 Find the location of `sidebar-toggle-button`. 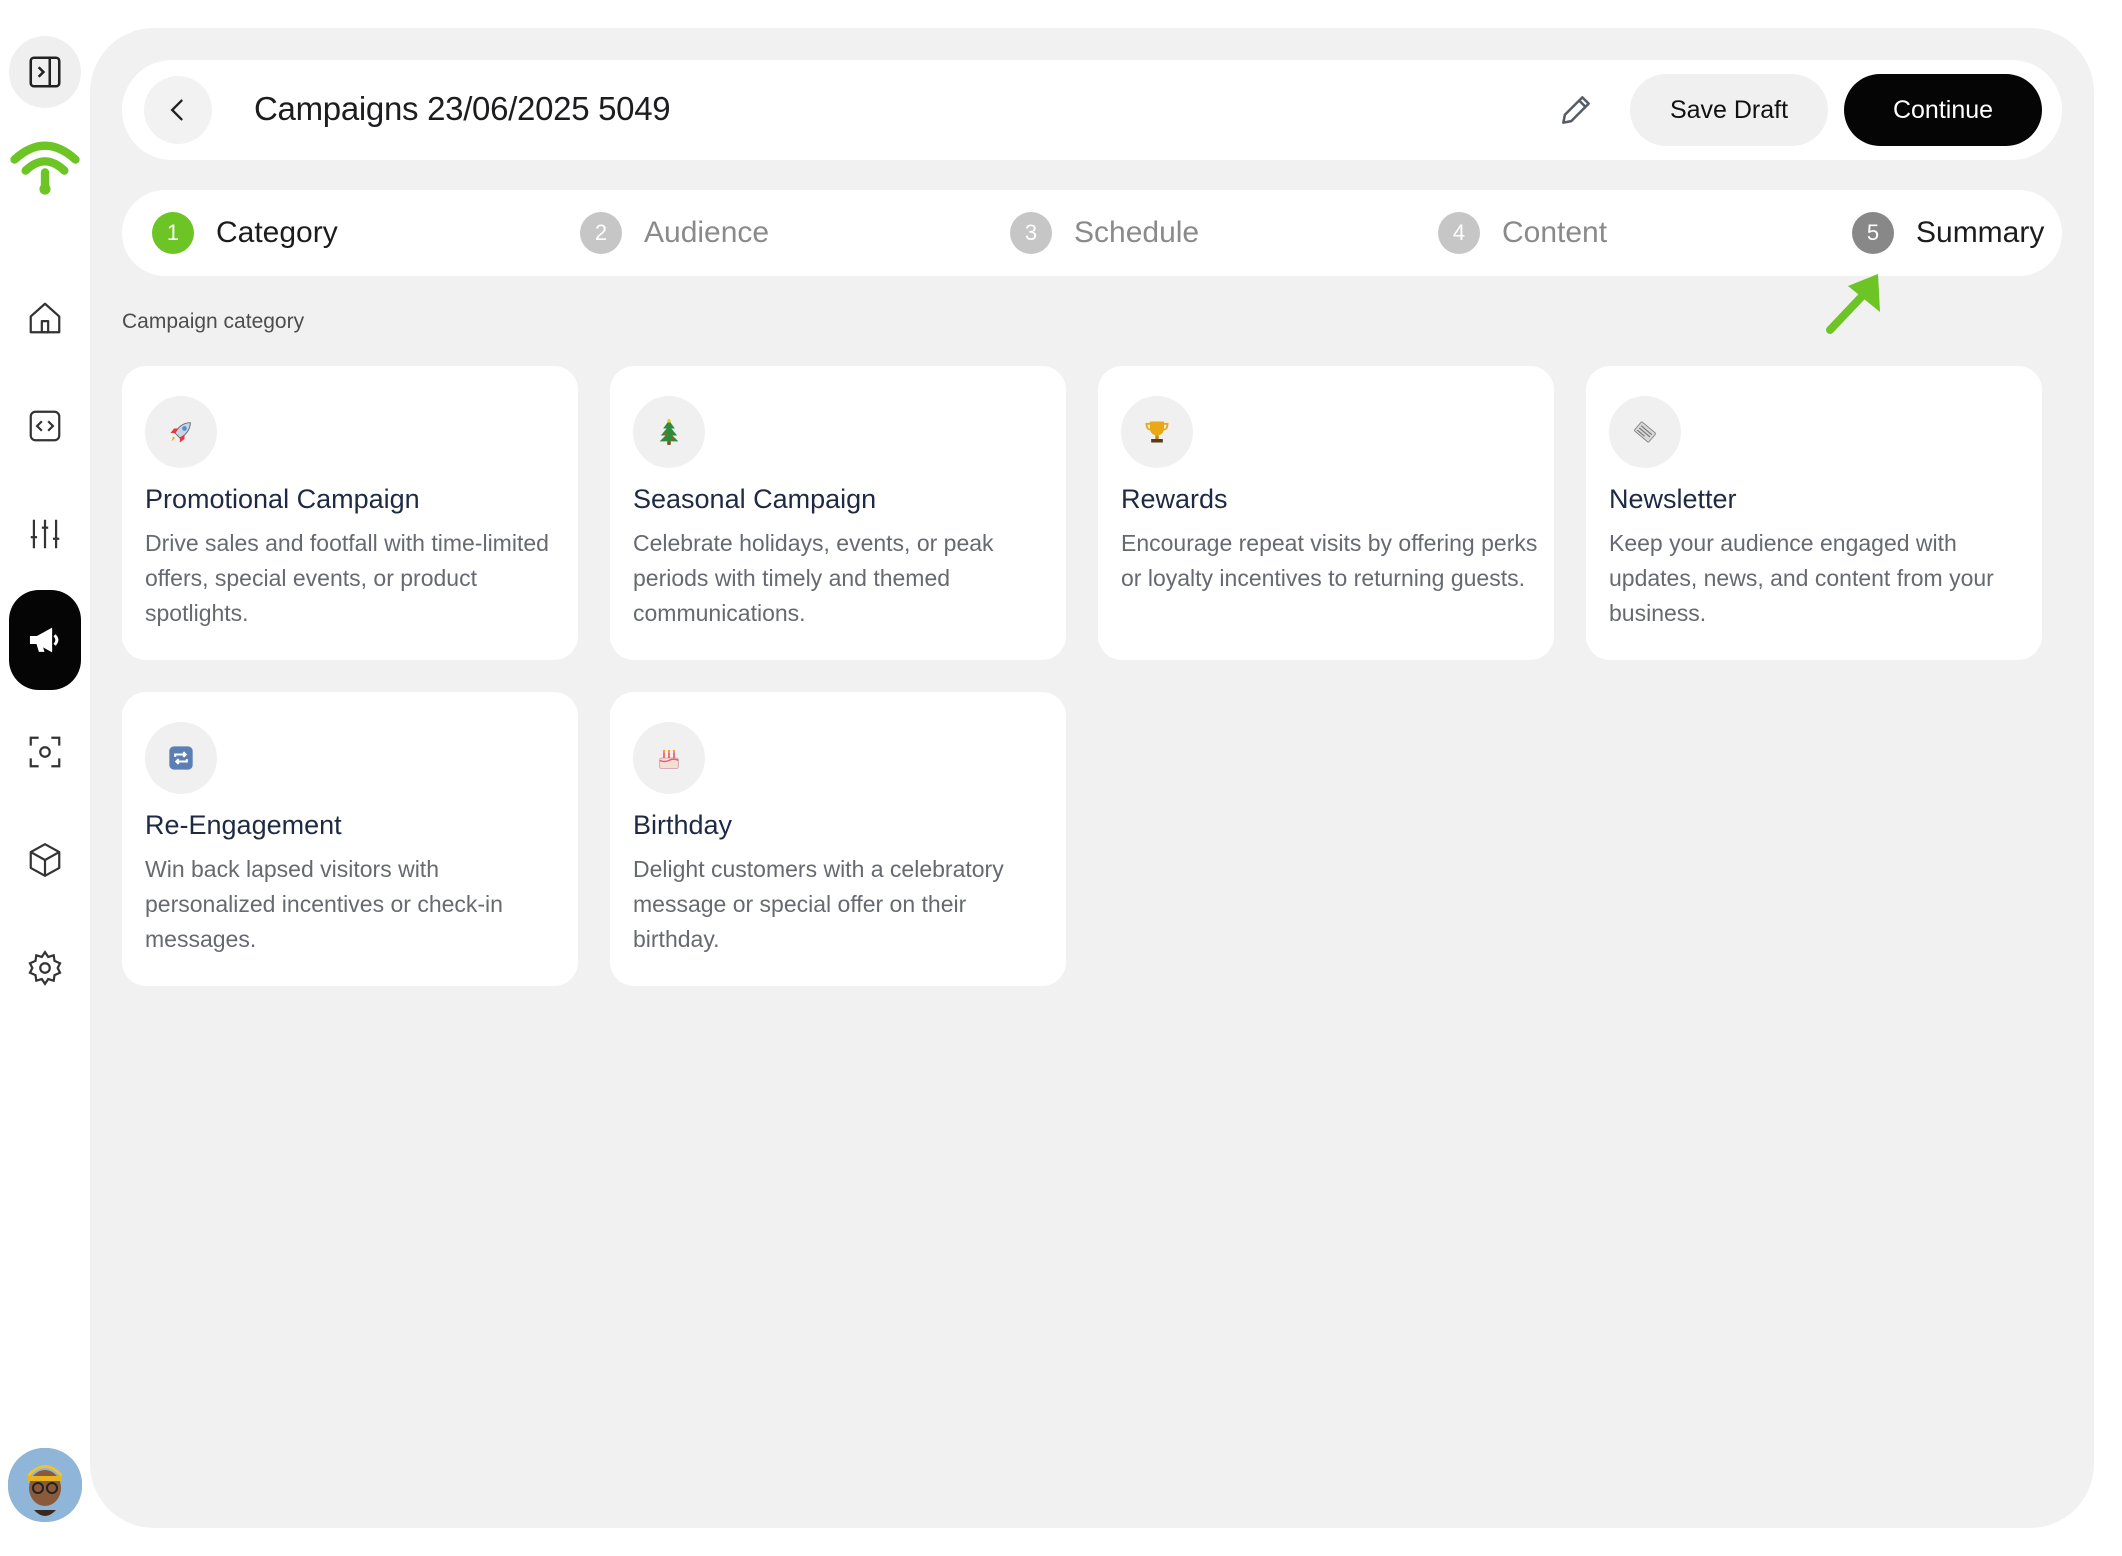

sidebar-toggle-button is located at coordinates (45, 72).